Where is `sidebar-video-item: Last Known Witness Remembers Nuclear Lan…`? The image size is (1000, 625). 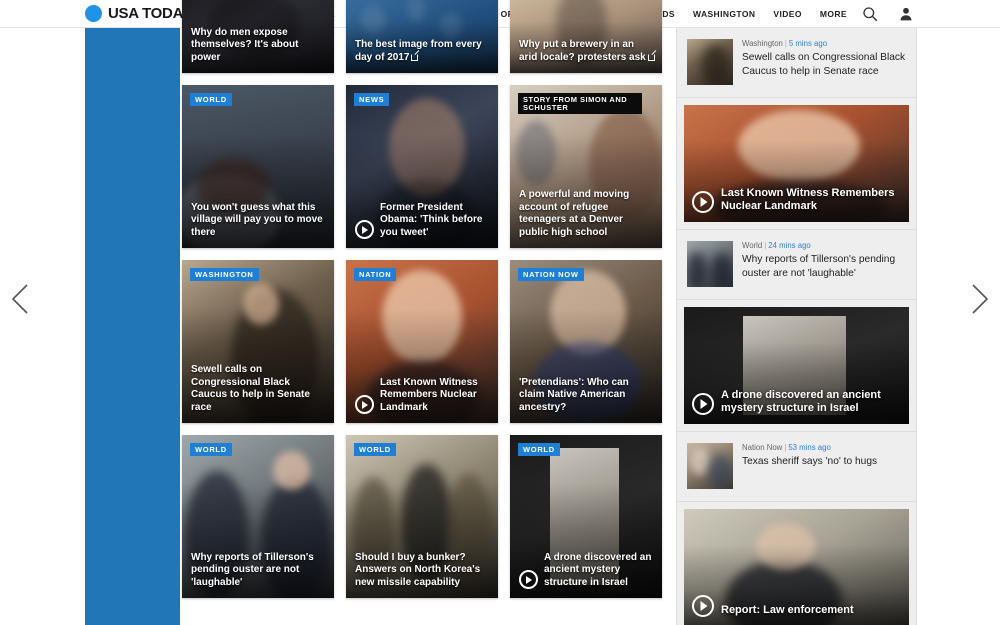 sidebar-video-item: Last Known Witness Remembers Nuclear Lan… is located at coordinates (796, 164).